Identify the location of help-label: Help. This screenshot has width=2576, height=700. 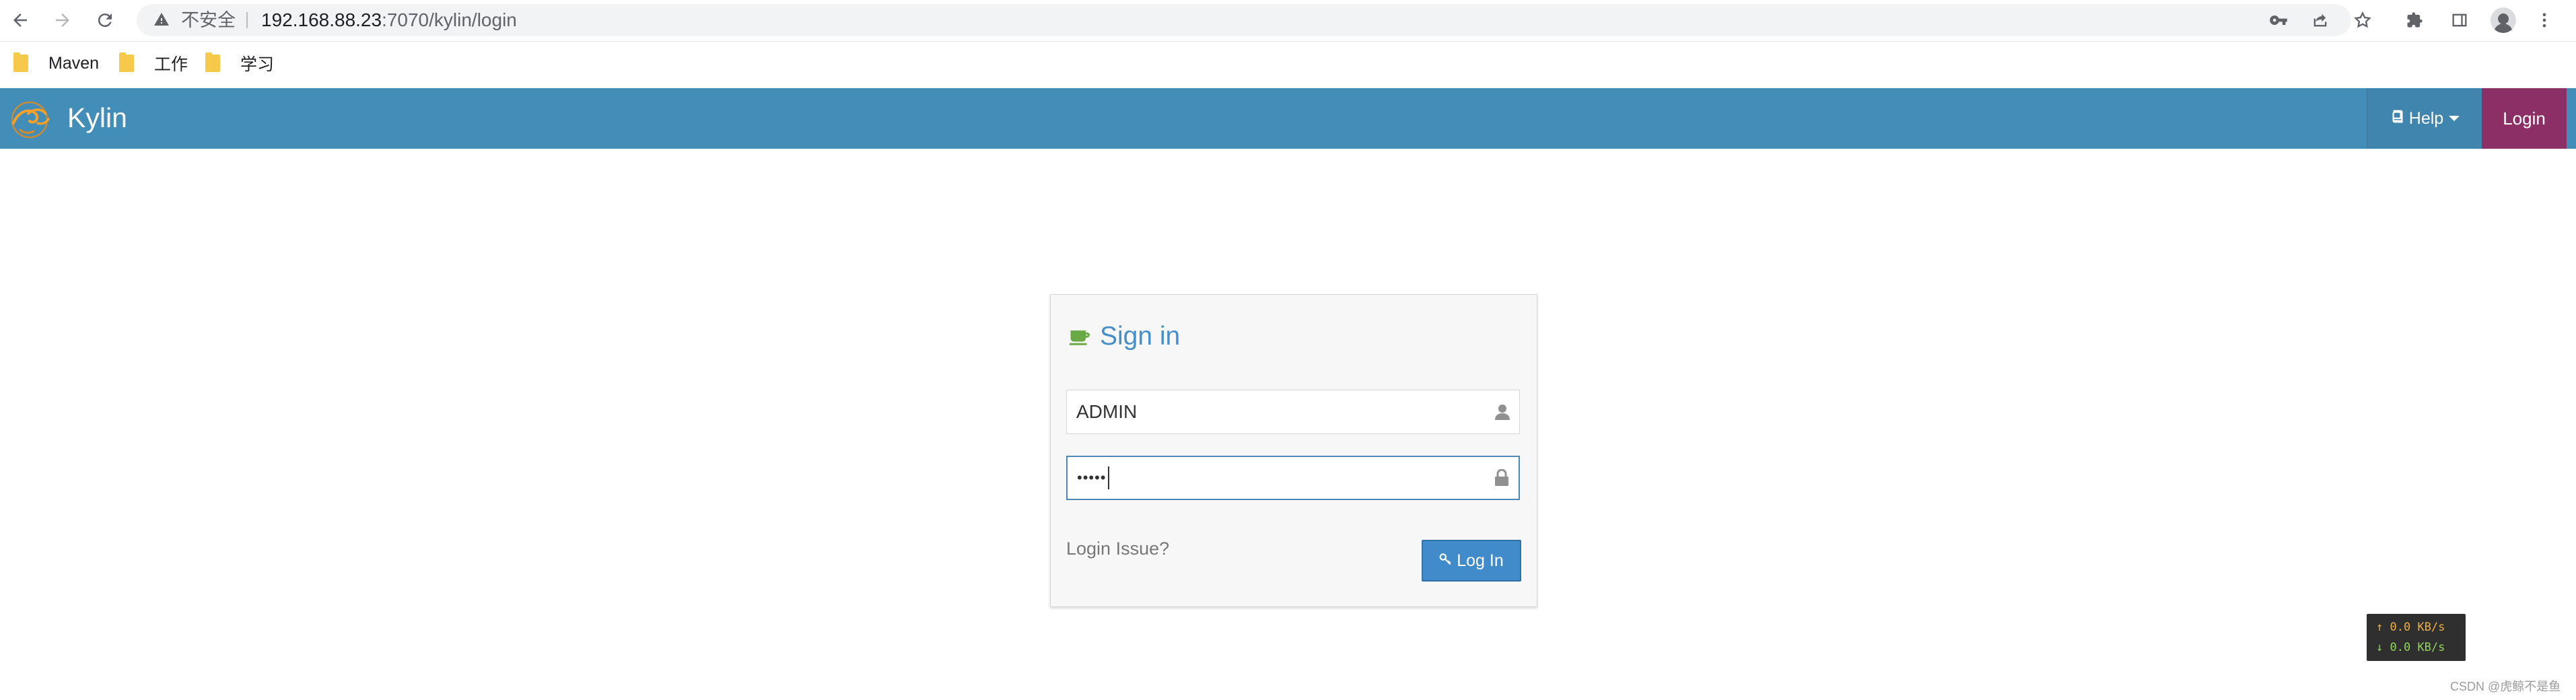
(2426, 118).